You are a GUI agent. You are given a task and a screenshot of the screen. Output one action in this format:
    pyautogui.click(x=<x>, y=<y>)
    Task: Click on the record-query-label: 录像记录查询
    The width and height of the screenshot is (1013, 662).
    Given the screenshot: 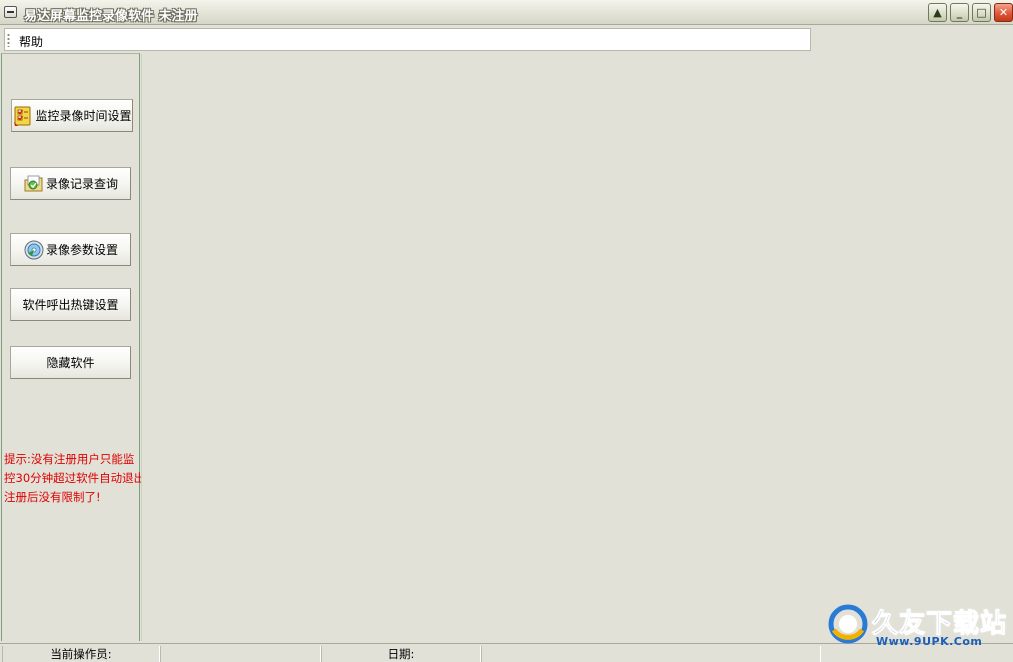 What is the action you would take?
    pyautogui.click(x=81, y=184)
    